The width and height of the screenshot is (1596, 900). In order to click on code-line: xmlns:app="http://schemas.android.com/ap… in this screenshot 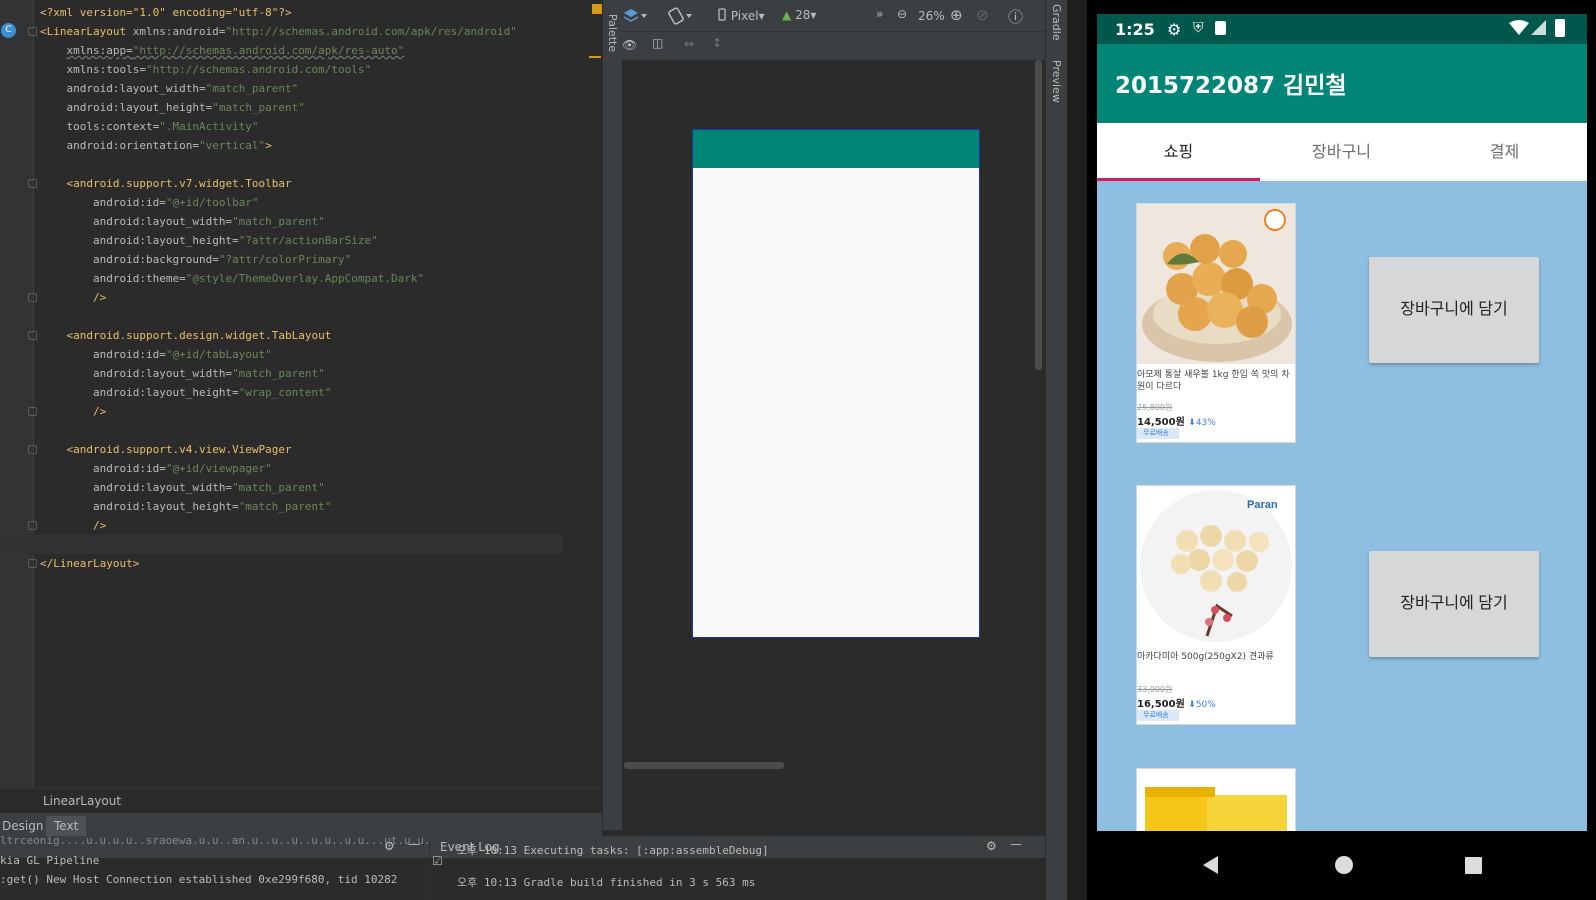, I will do `click(301, 50)`.